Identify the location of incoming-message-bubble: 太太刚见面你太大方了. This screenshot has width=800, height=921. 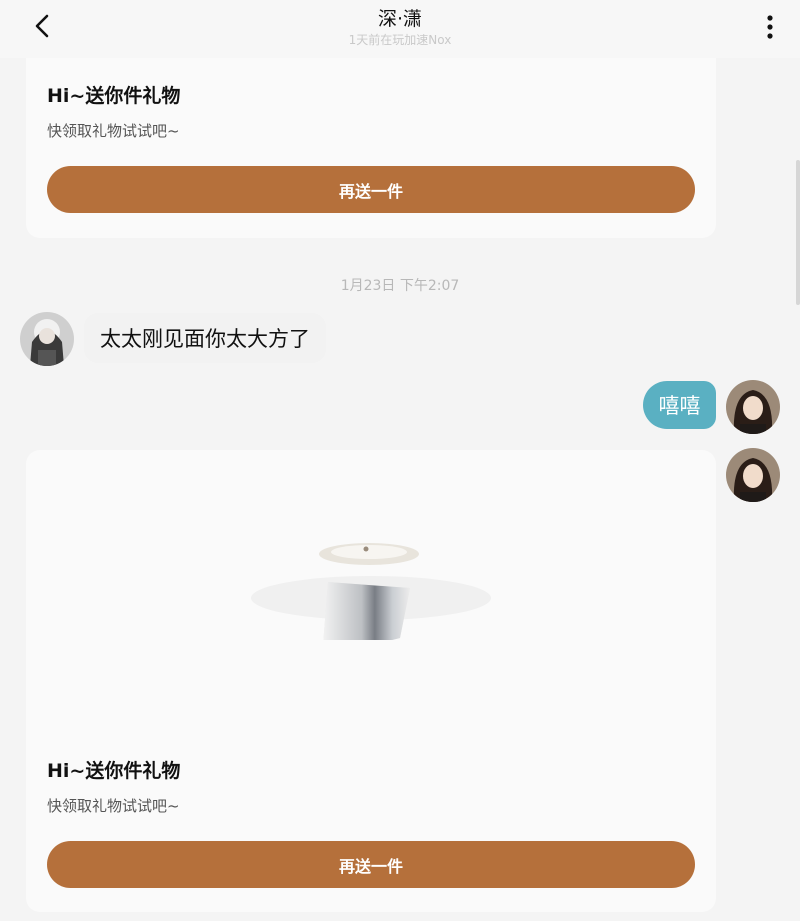
(205, 338).